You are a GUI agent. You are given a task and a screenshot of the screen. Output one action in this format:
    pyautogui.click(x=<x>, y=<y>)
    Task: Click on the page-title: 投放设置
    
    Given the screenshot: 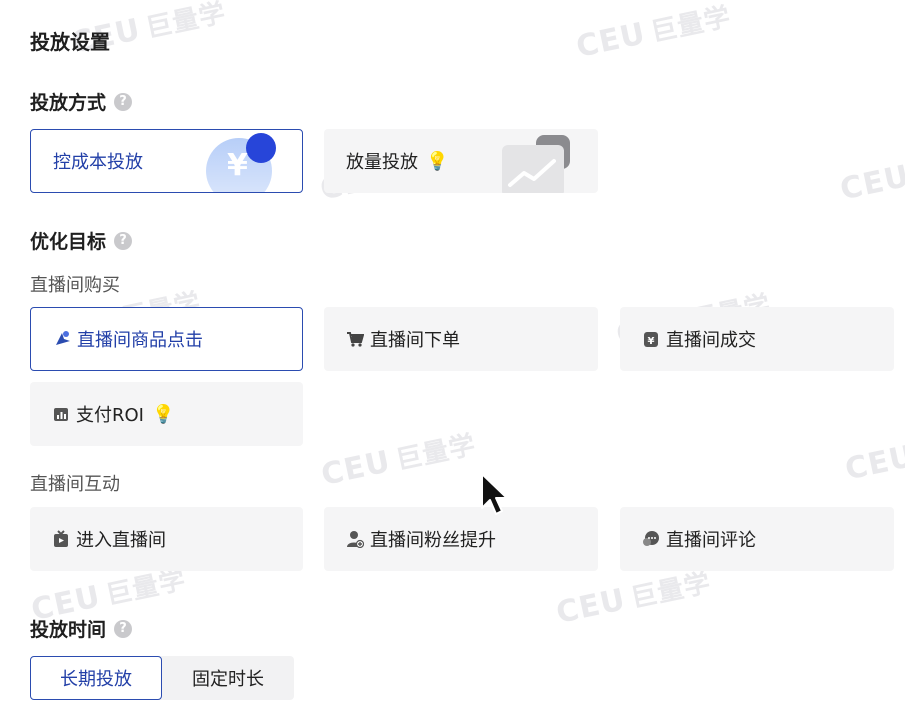 What is the action you would take?
    pyautogui.click(x=70, y=40)
    